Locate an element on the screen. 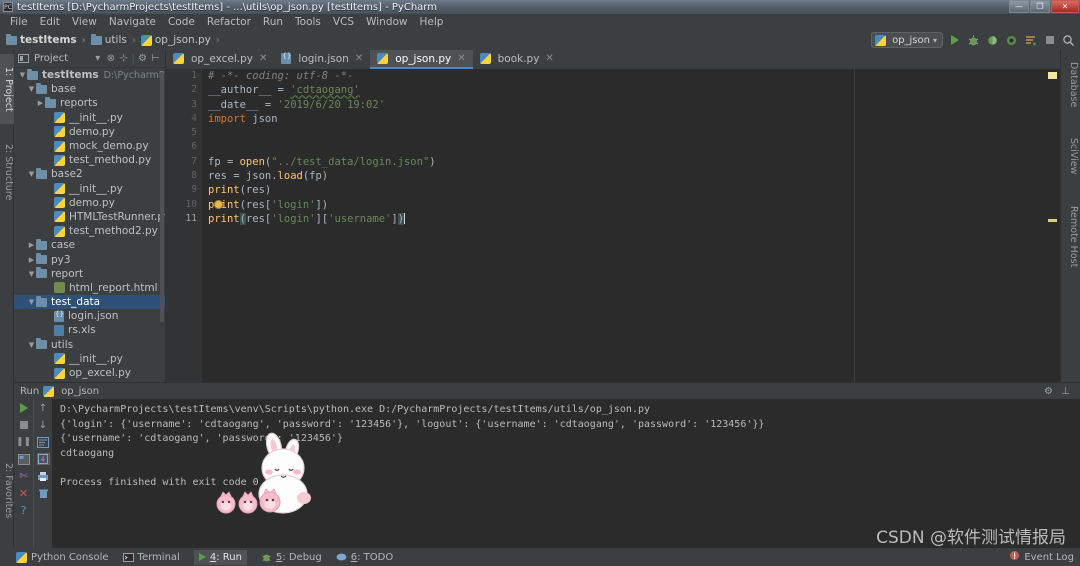  menu-item-view: View is located at coordinates (84, 22).